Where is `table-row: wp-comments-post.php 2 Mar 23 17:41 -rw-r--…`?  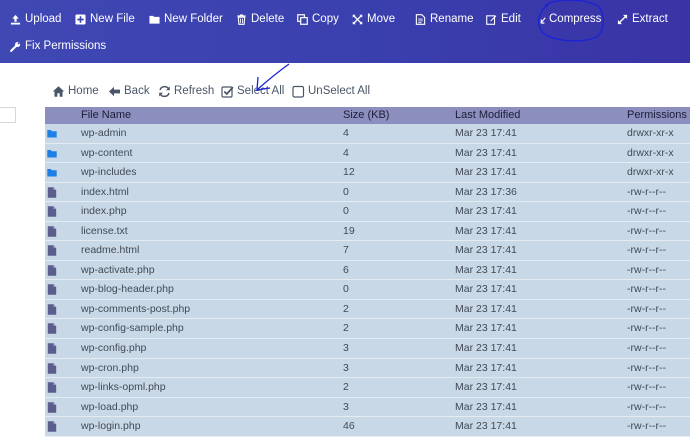 table-row: wp-comments-post.php 2 Mar 23 17:41 -rw-r--… is located at coordinates (367, 309).